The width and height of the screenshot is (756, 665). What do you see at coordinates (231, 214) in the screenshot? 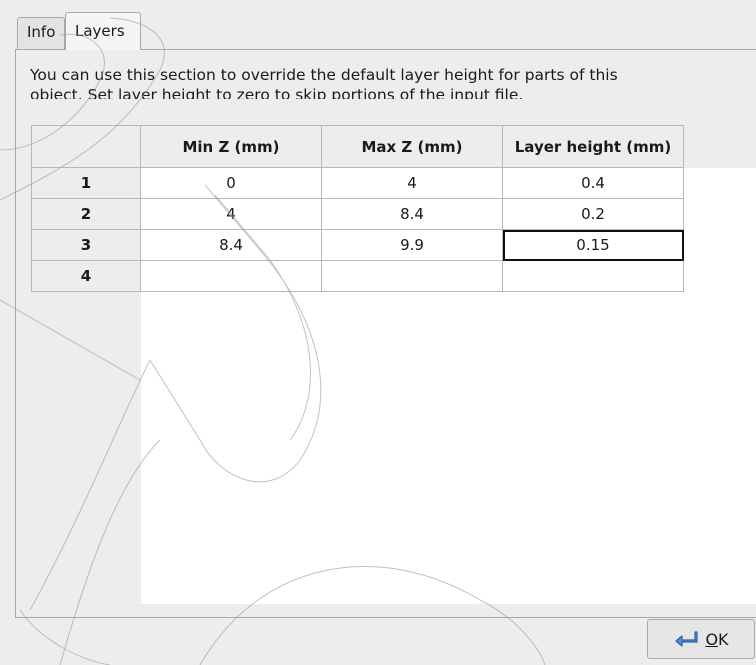
I see `min-z-cell: 4` at bounding box center [231, 214].